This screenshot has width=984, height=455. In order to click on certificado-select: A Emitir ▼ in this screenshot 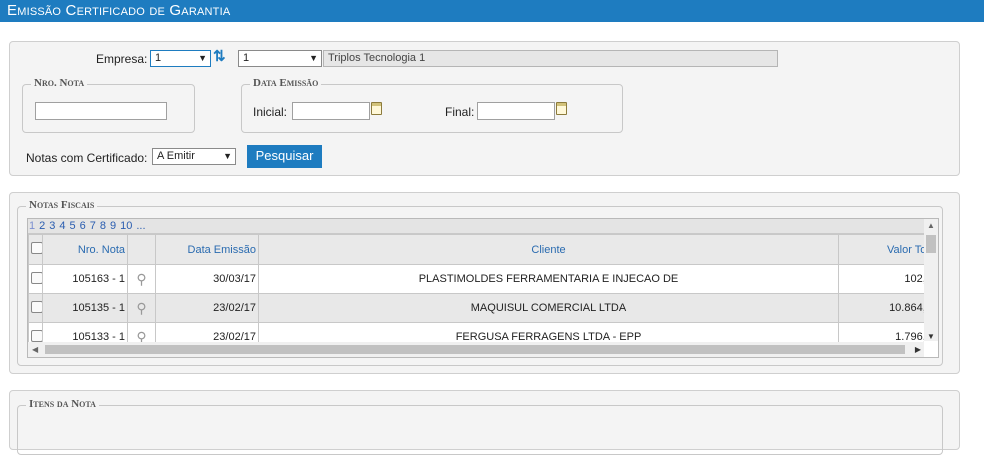, I will do `click(194, 156)`.